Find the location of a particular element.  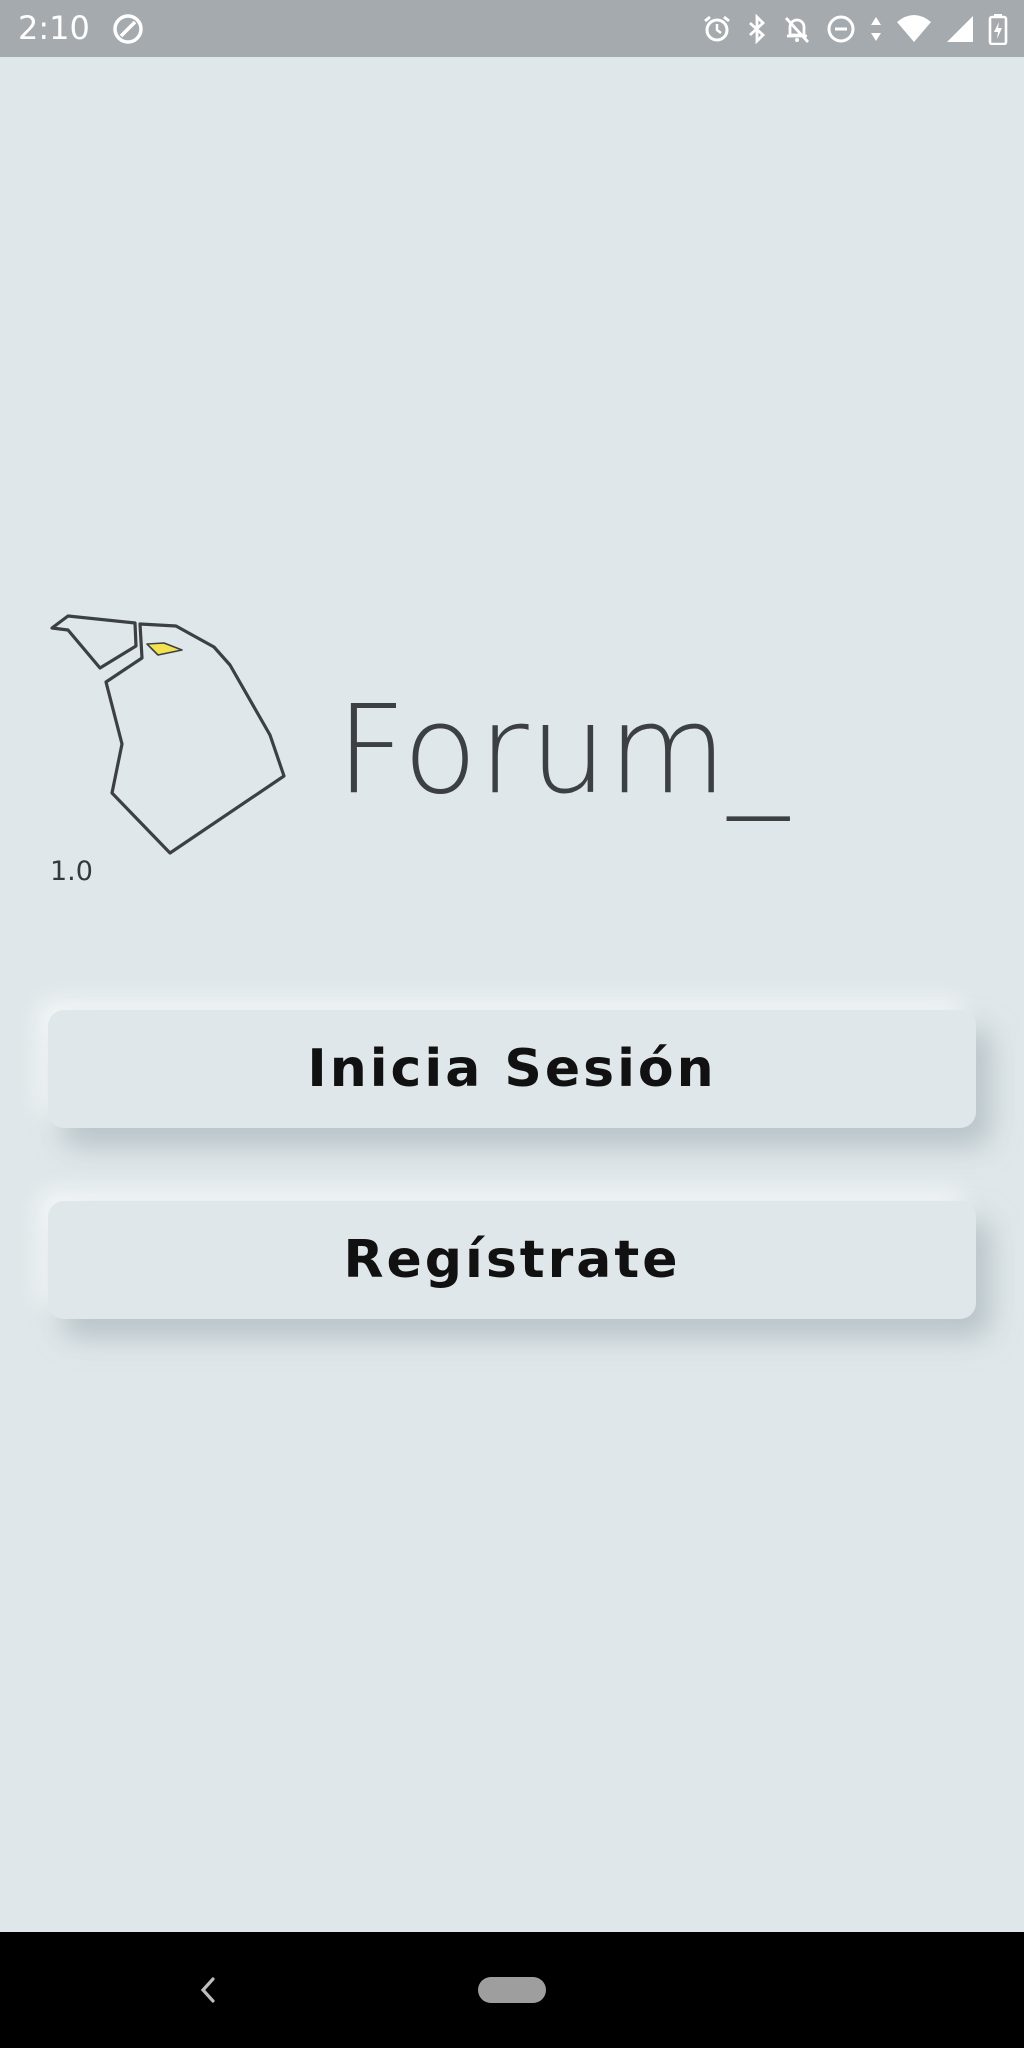

brand-title: Forum_ is located at coordinates (563, 750).